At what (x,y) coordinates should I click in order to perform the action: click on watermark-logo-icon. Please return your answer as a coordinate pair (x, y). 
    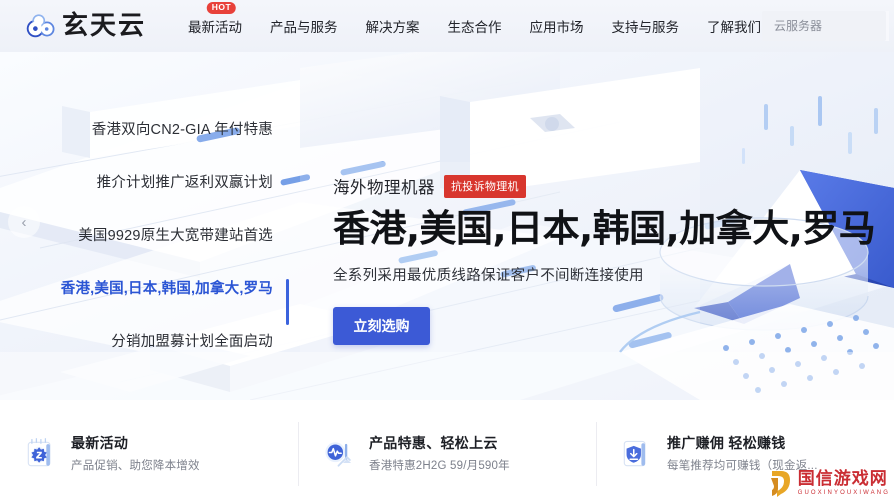
    Looking at the image, I should click on (780, 484).